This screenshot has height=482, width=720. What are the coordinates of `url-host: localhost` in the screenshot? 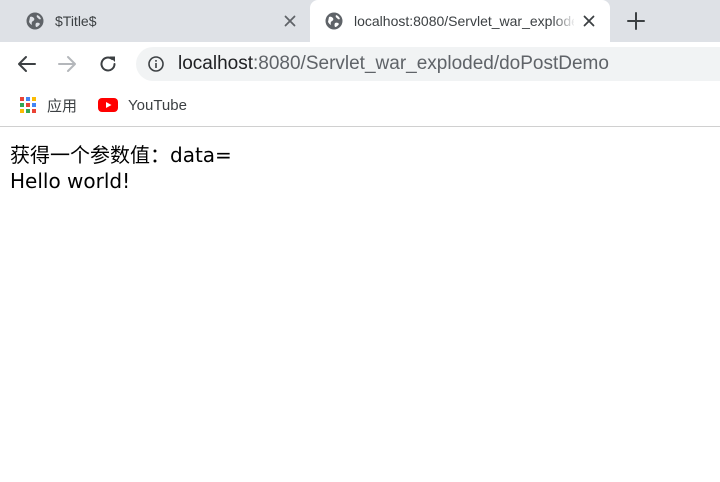 It's located at (215, 63).